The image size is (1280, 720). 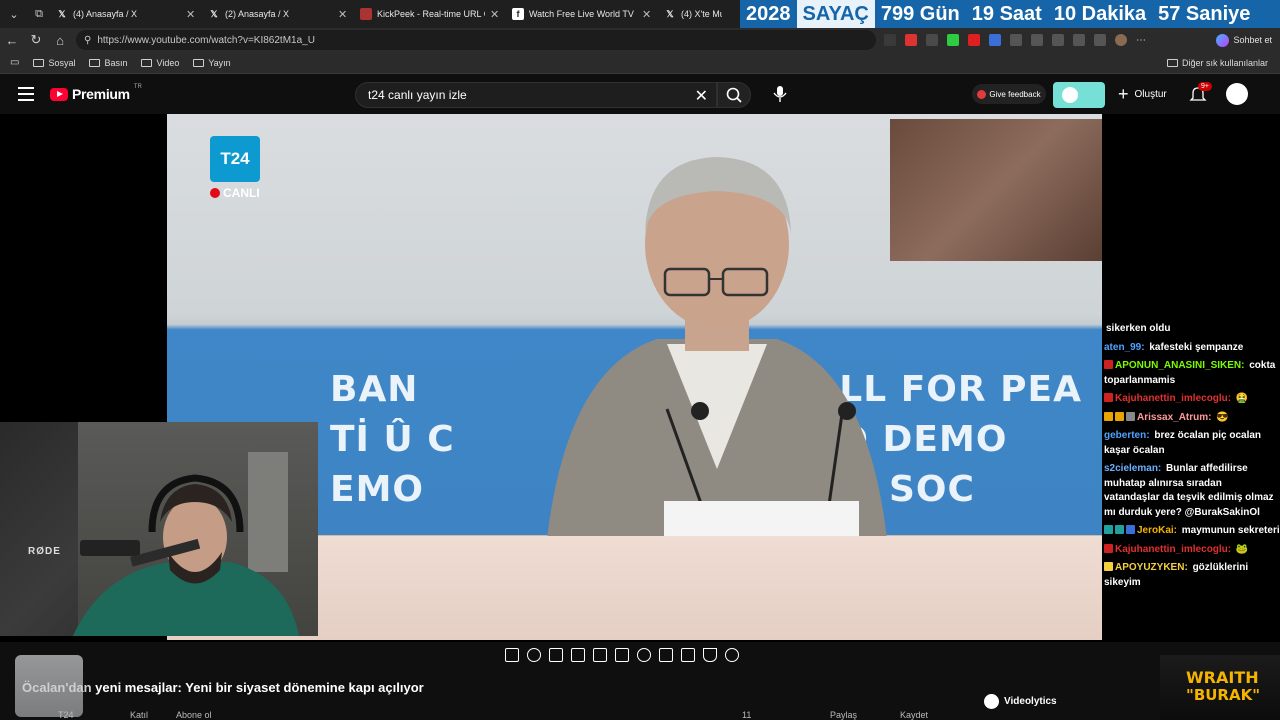 I want to click on chat-username: geberten:, so click(x=1127, y=435).